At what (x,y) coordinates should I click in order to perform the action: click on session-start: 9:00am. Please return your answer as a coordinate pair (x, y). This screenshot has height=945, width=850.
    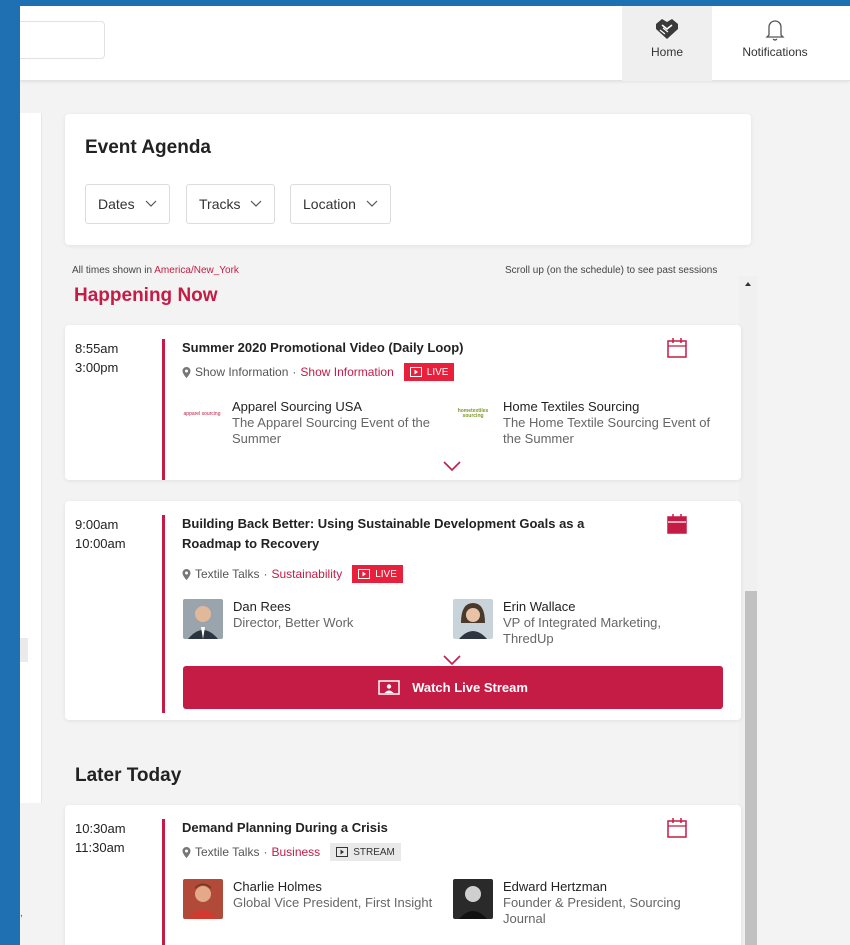
    Looking at the image, I should click on (97, 524).